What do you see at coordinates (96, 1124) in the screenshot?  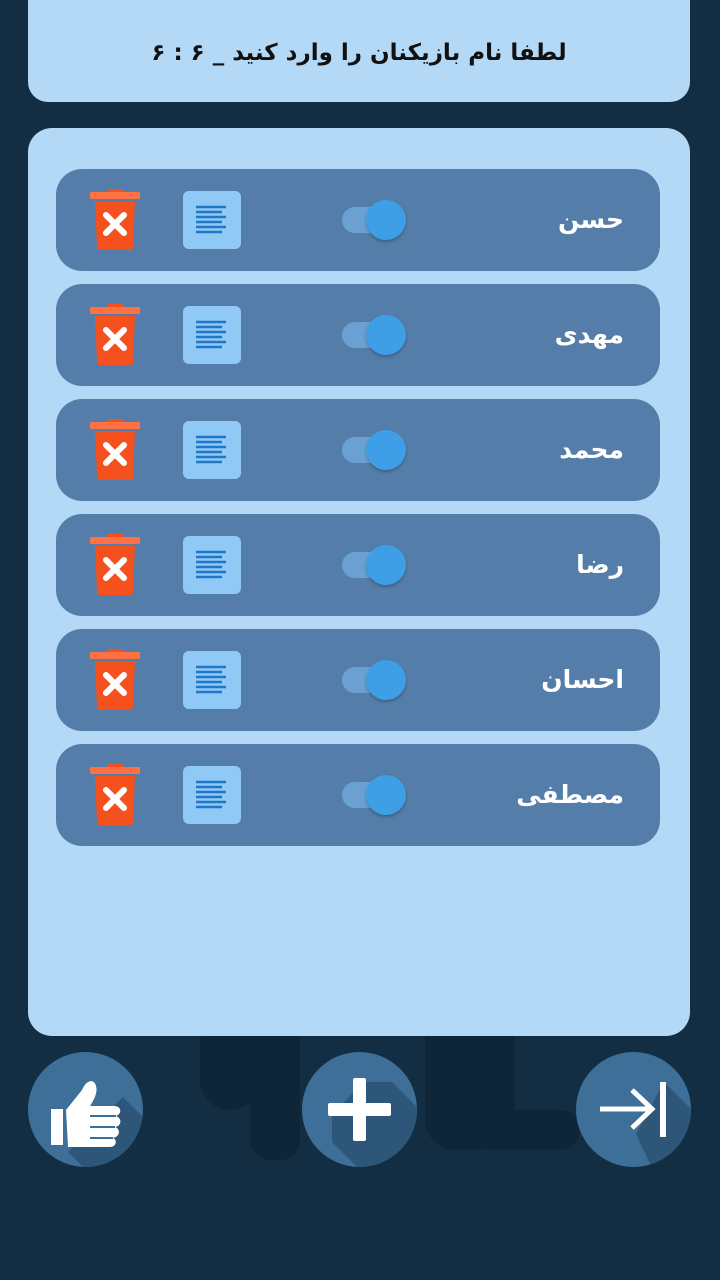 I see `thumbs-up-icon` at bounding box center [96, 1124].